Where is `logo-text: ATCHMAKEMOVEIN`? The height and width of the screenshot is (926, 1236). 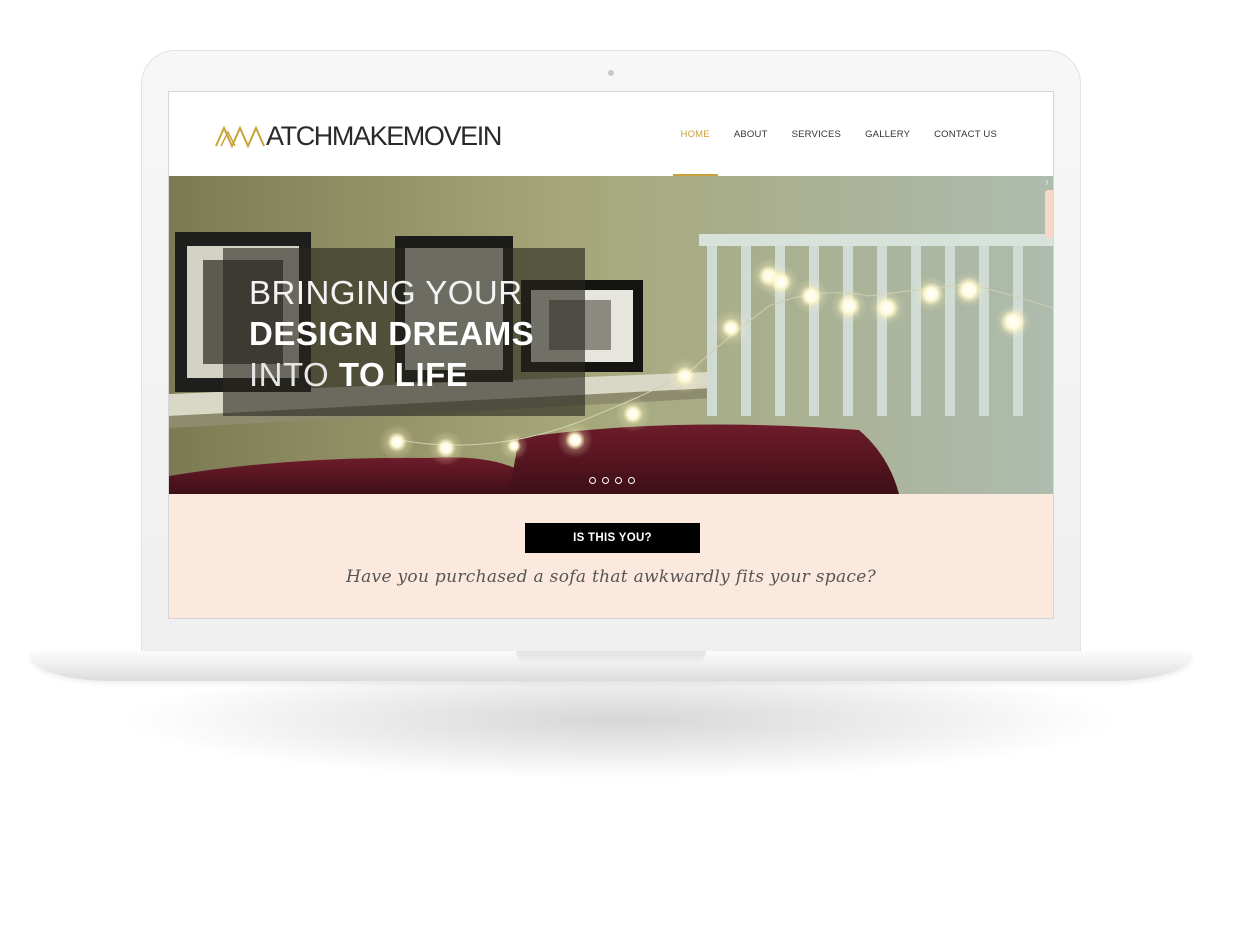 logo-text: ATCHMAKEMOVEIN is located at coordinates (384, 135).